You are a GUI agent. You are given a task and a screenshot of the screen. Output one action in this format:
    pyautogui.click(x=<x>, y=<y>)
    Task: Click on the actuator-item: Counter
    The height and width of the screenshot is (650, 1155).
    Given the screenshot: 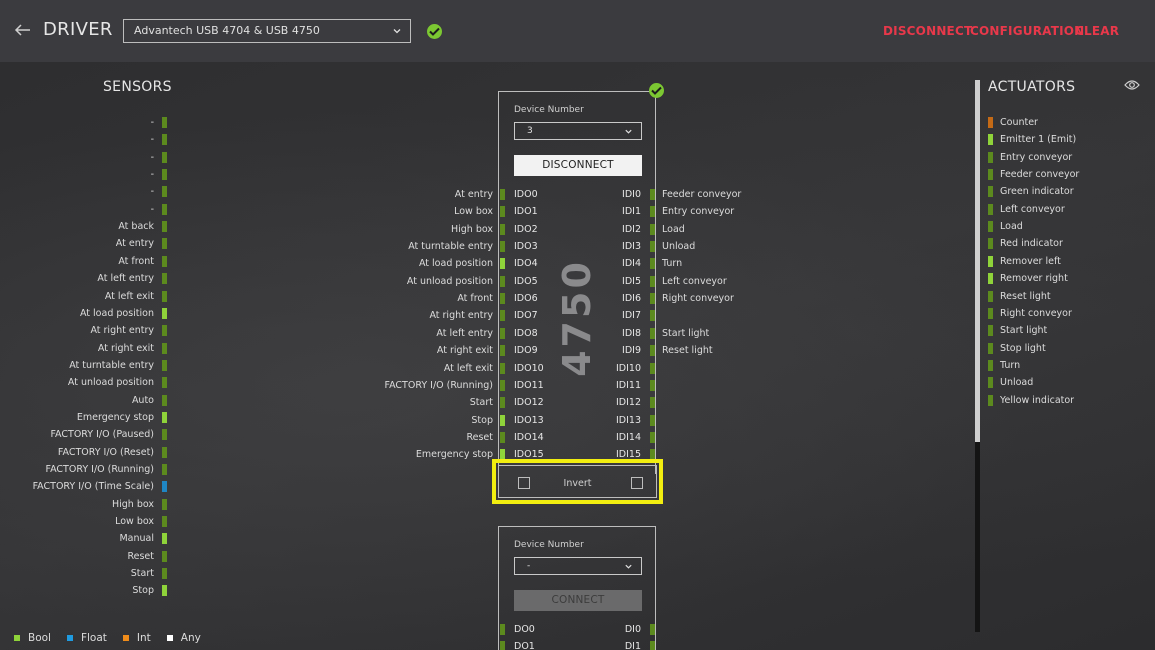 What is the action you would take?
    pyautogui.click(x=1013, y=122)
    